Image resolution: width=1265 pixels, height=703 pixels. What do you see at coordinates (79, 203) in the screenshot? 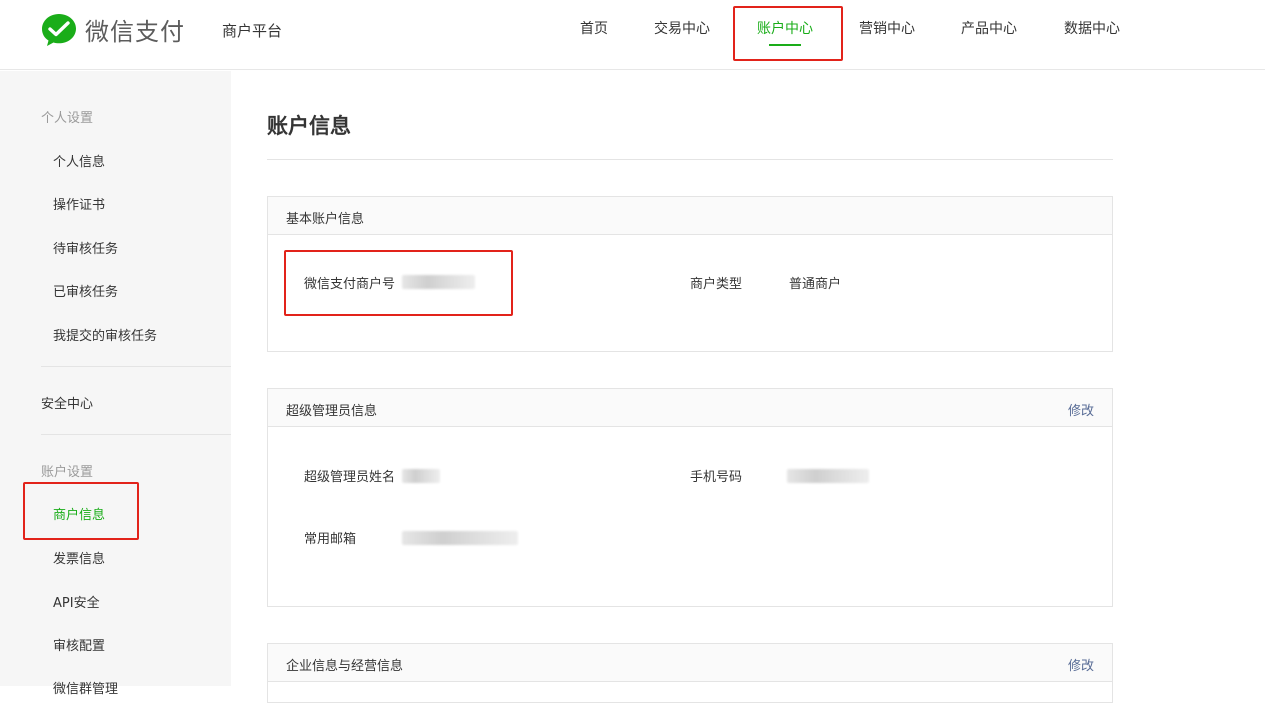
I see `sidebar-item-certificate: 操作证书` at bounding box center [79, 203].